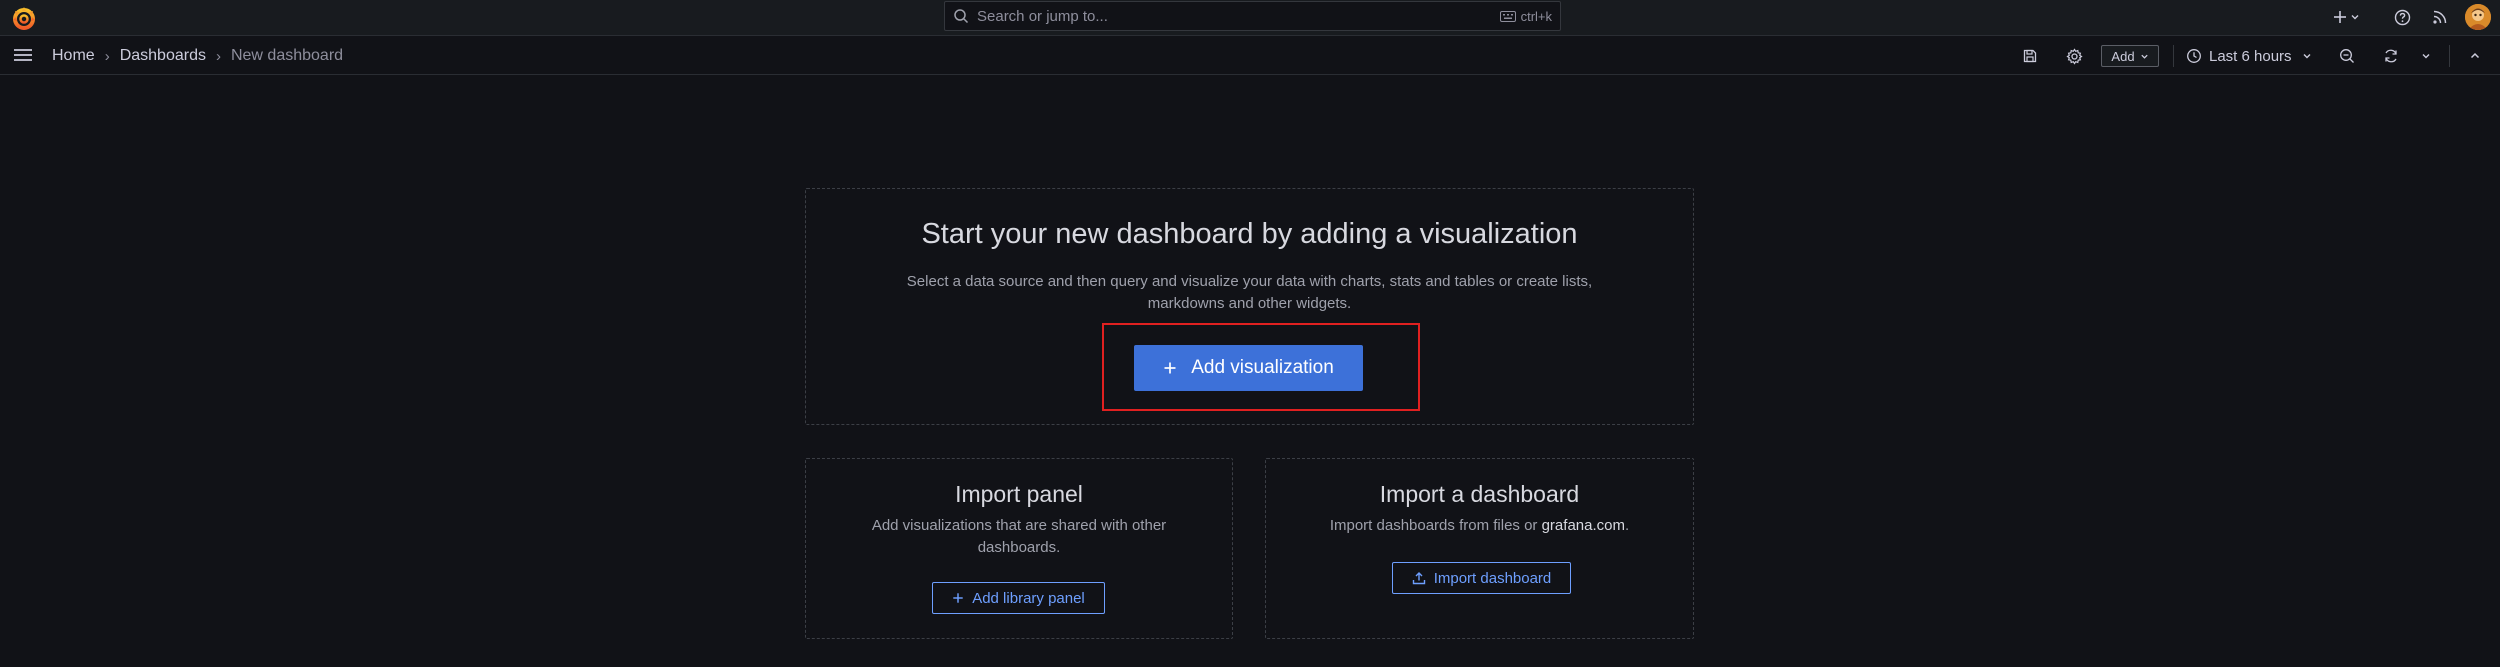 This screenshot has height=667, width=2500. What do you see at coordinates (1019, 494) in the screenshot?
I see `import-panel-title: Import panel` at bounding box center [1019, 494].